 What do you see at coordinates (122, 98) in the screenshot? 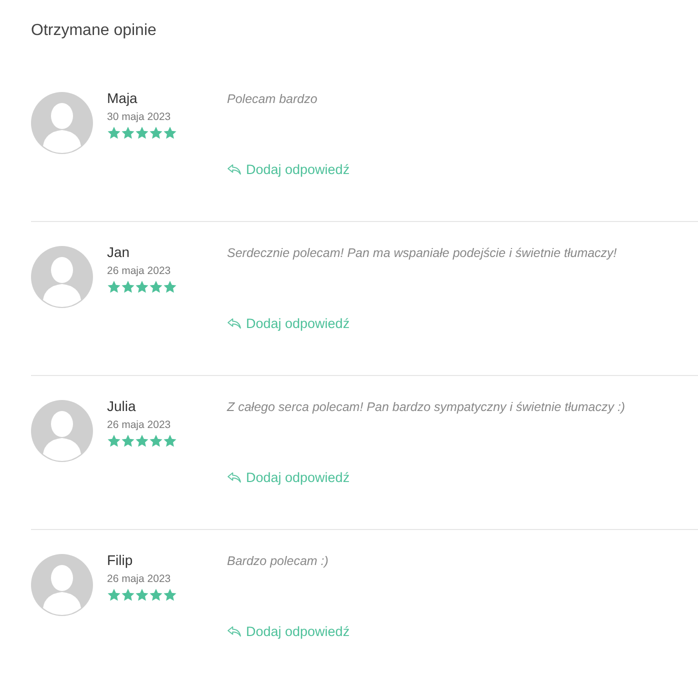
I see `reviewer-name: Maja` at bounding box center [122, 98].